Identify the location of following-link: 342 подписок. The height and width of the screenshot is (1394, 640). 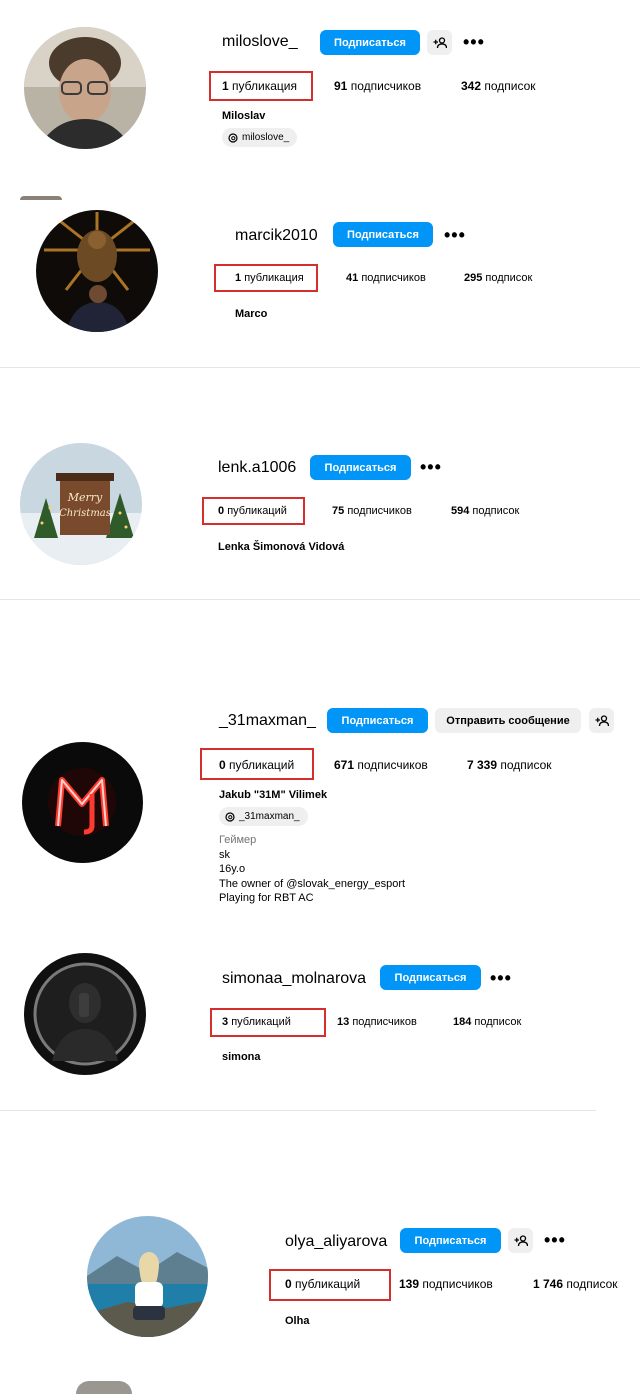
(498, 86).